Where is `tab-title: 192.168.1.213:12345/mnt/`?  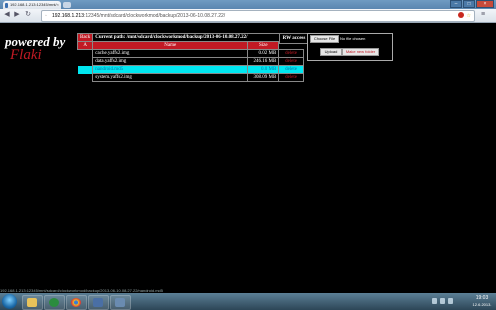 tab-title: 192.168.1.213:12345/mnt/ is located at coordinates (33, 4).